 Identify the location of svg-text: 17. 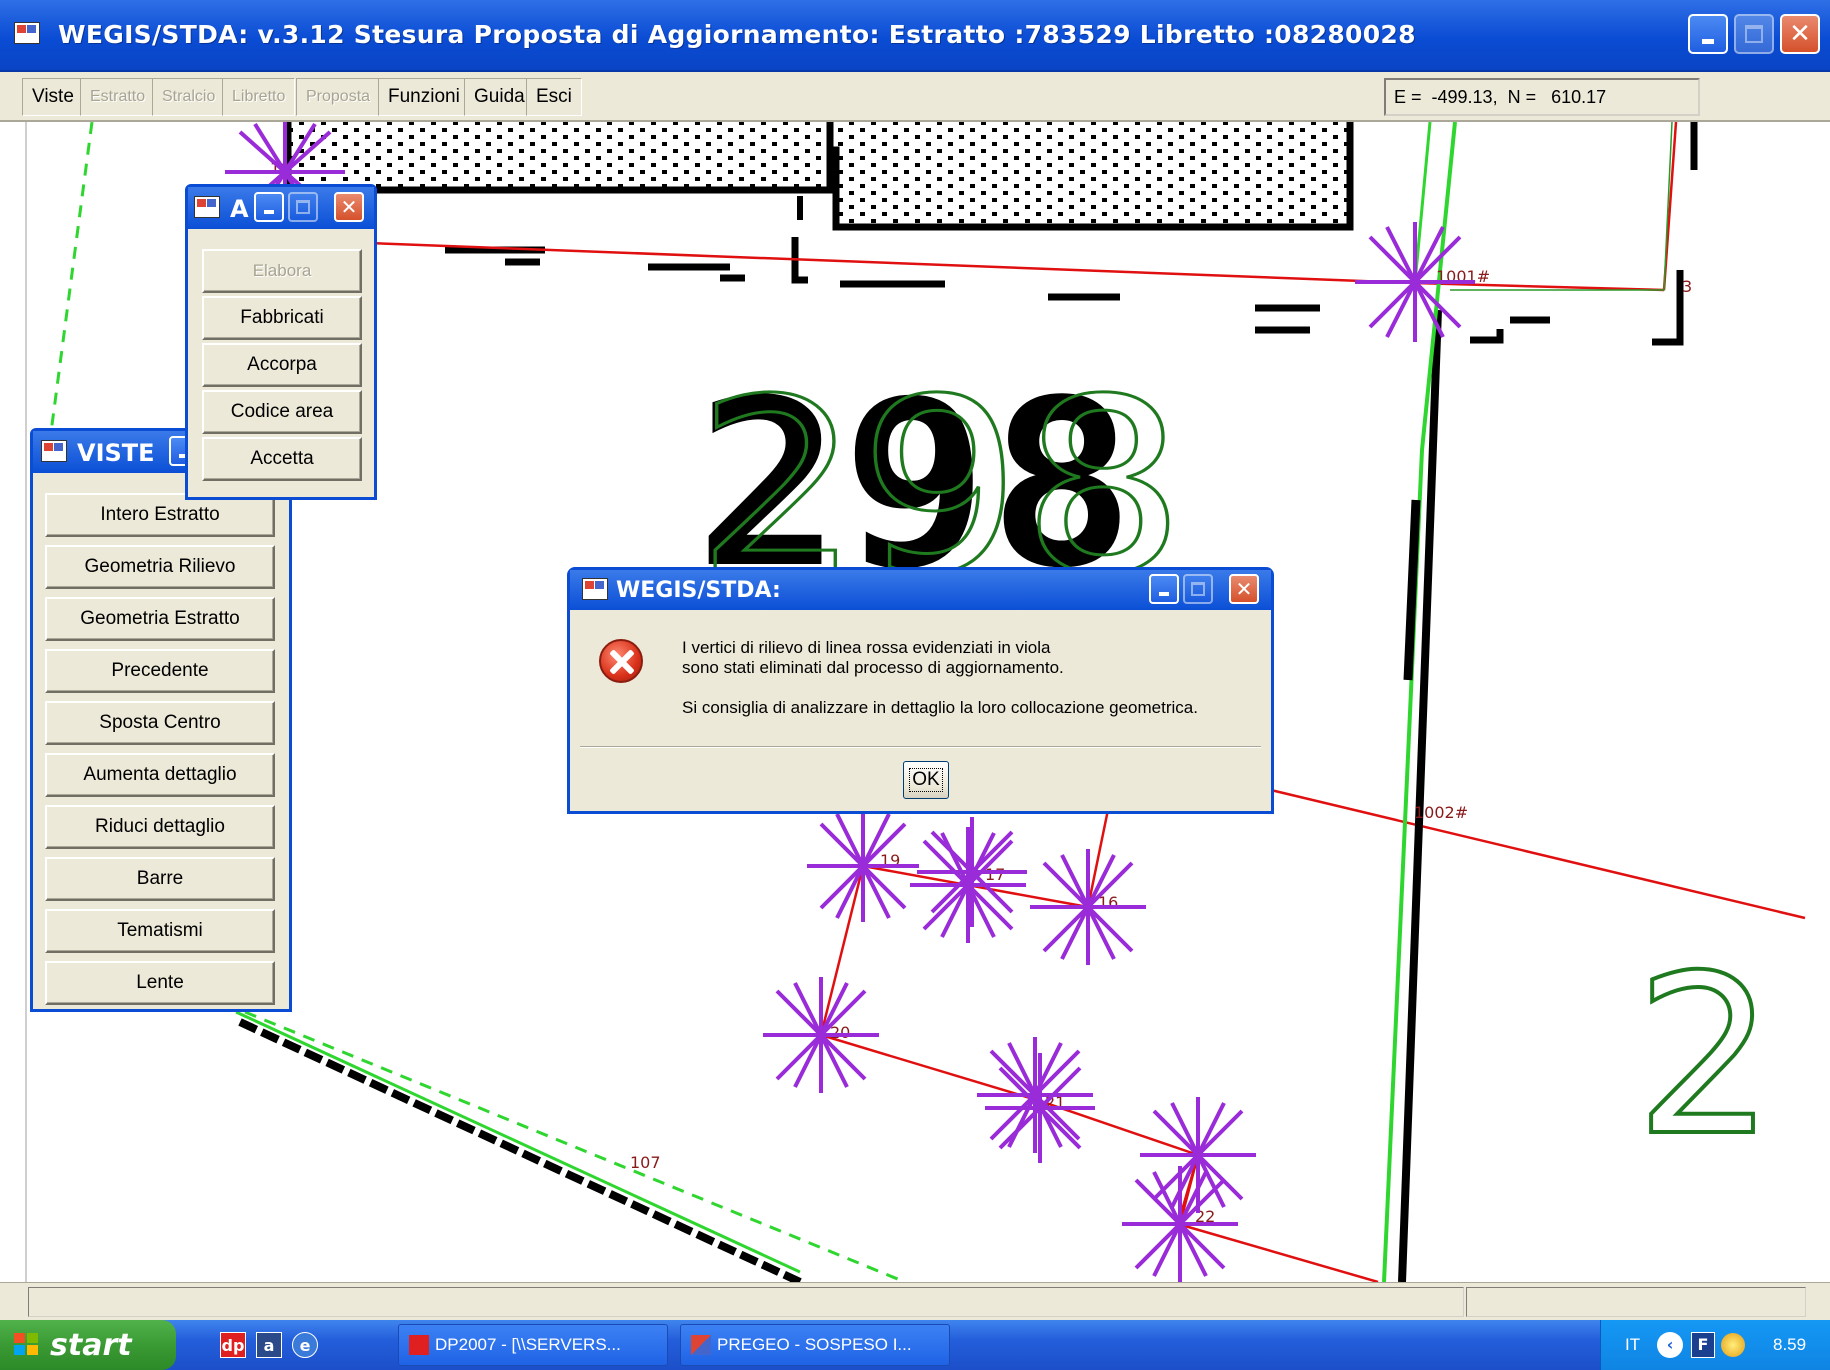
(995, 874).